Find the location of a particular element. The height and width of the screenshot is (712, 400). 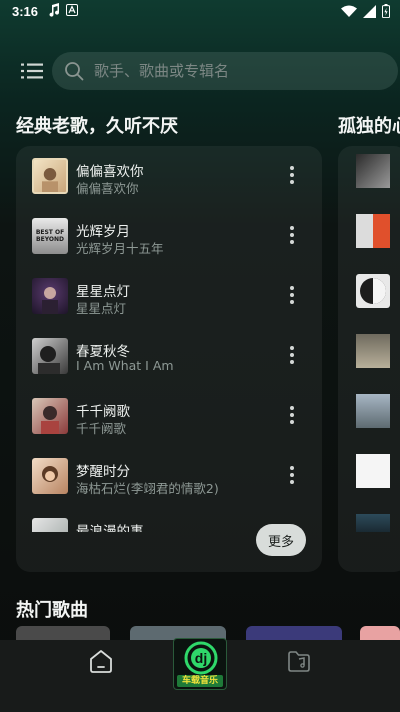

song-title: 千千阙歌 is located at coordinates (103, 412).